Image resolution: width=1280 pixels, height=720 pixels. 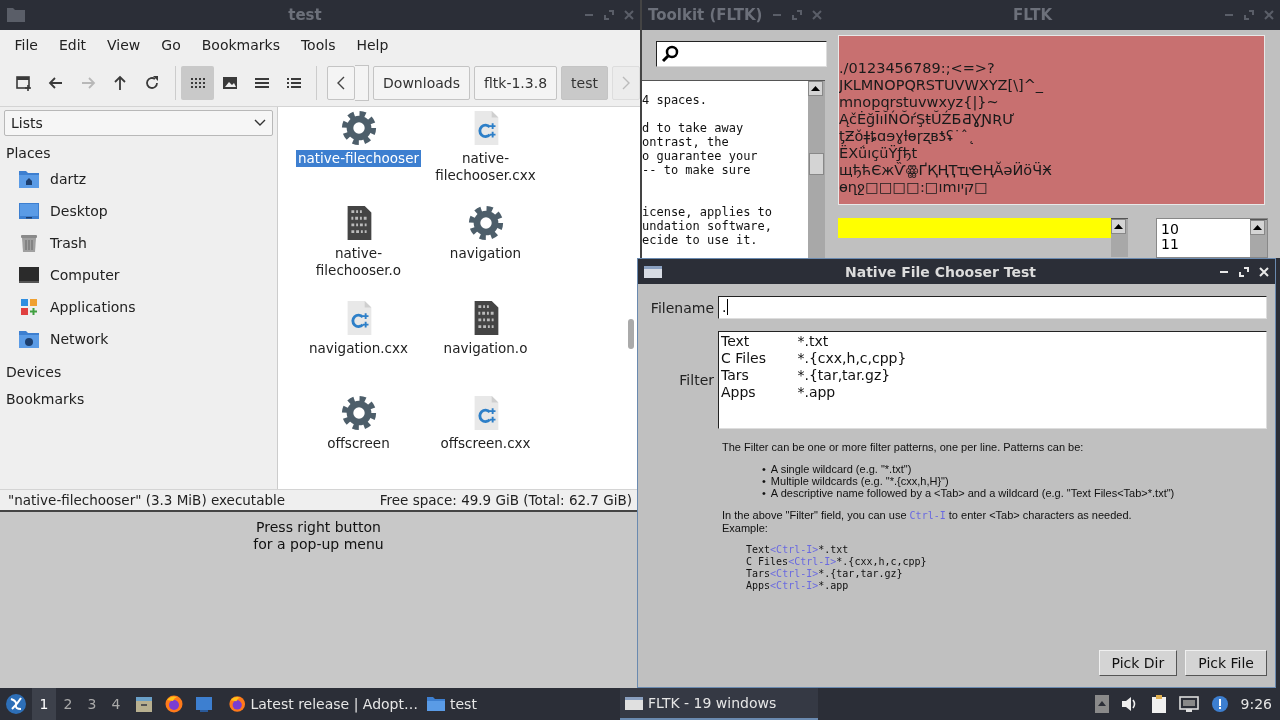 What do you see at coordinates (700, 156) in the screenshot?
I see `text-line: o guarantee your` at bounding box center [700, 156].